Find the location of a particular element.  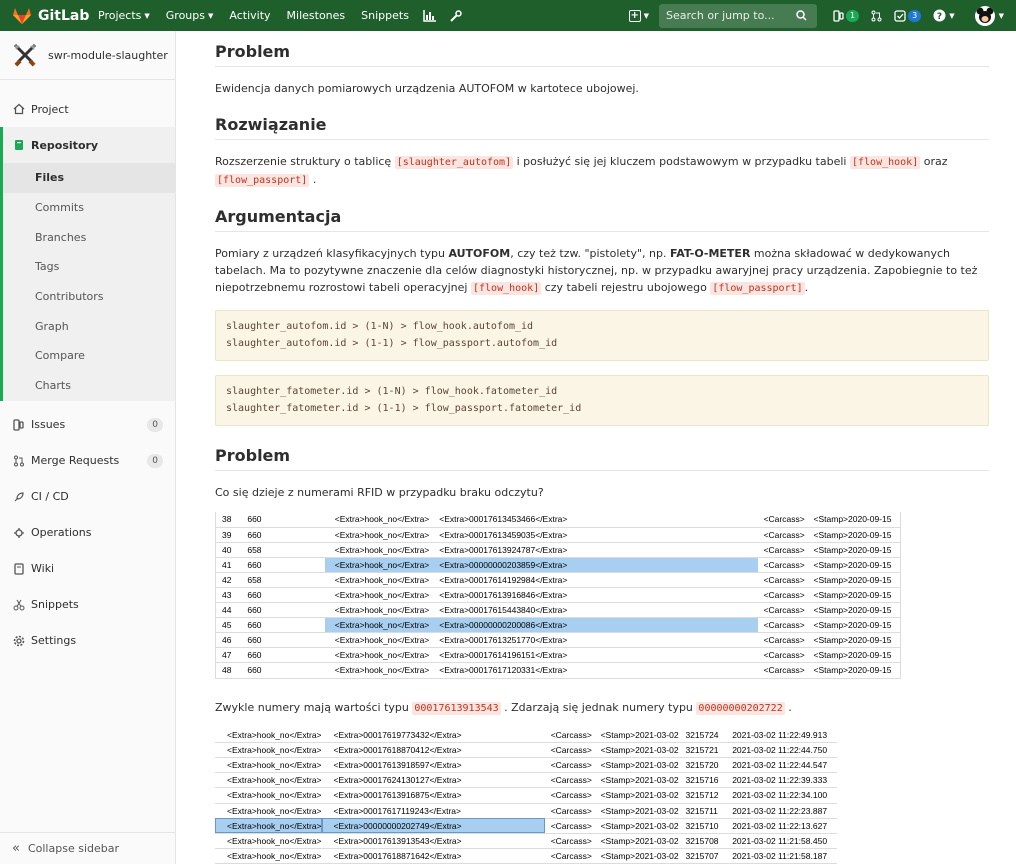

sidebar-item-snippets: Snippets is located at coordinates (87, 605).